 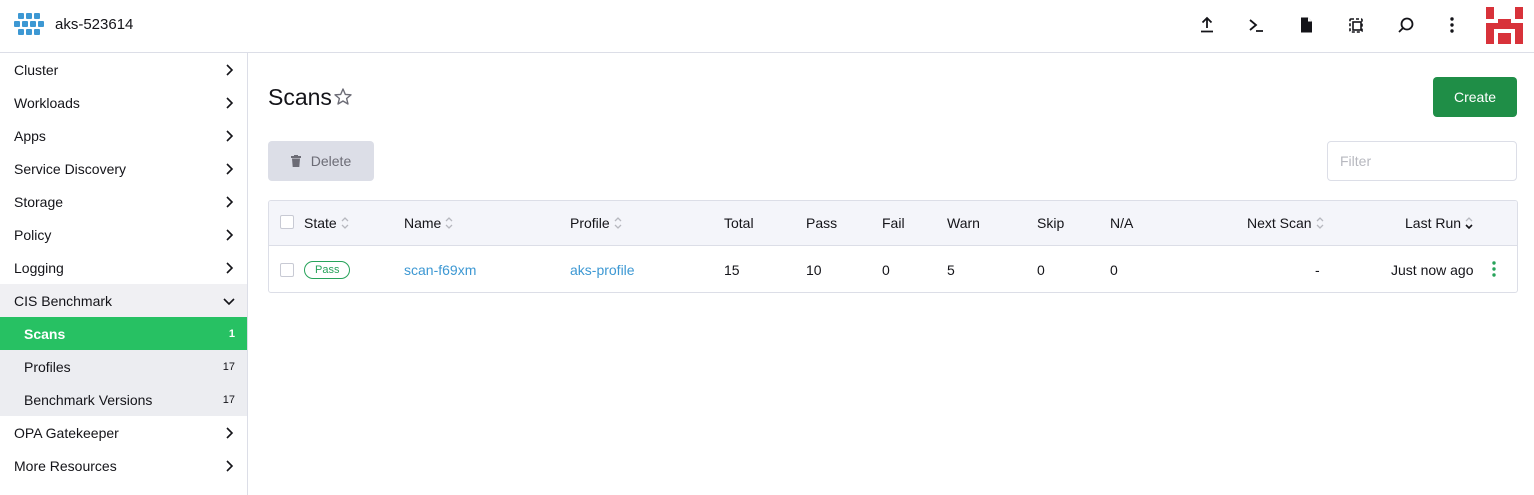 I want to click on column-header-label: Last Run, so click(x=1433, y=223).